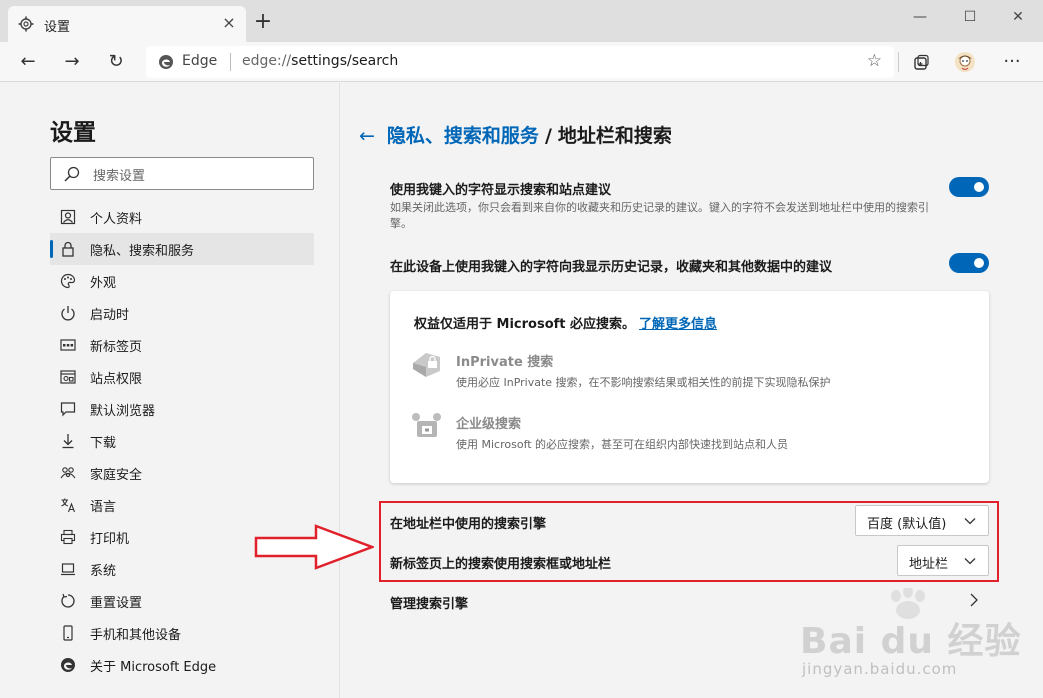 This screenshot has height=698, width=1043. Describe the element at coordinates (142, 251) in the screenshot. I see `sidebar-item-label: 隐私、搜索和服务` at that location.